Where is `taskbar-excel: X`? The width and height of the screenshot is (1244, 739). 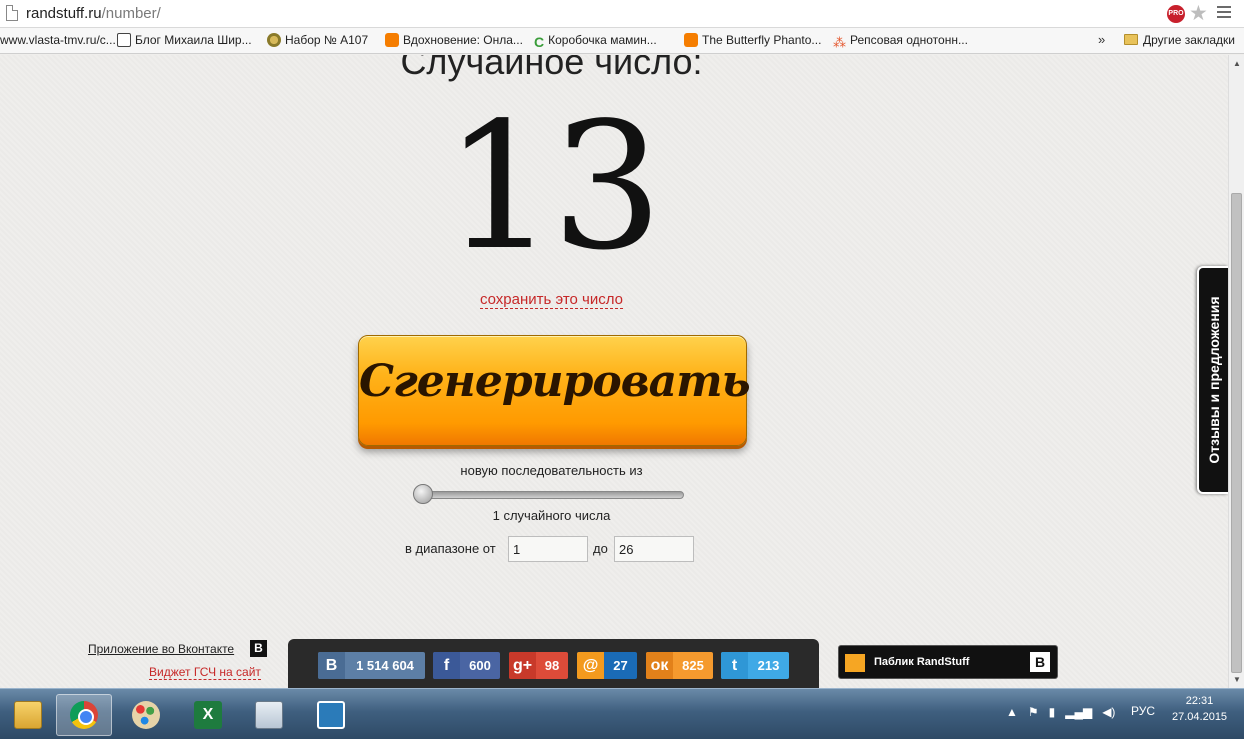
taskbar-excel: X is located at coordinates (208, 715).